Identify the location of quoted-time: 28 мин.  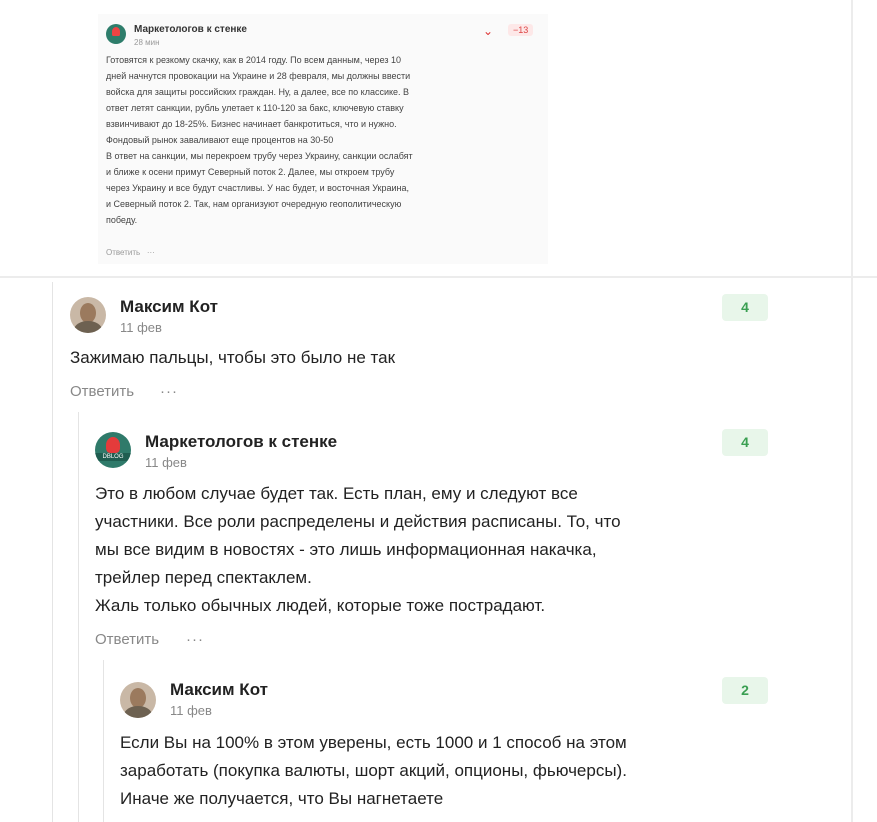
(147, 42).